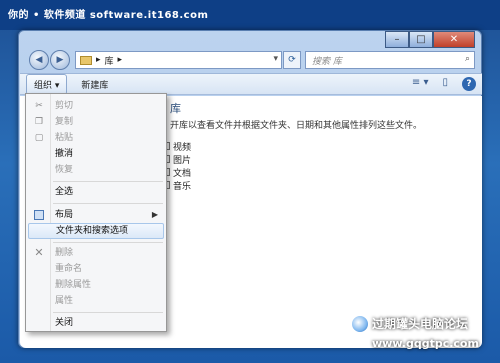 This screenshot has height=363, width=500. Describe the element at coordinates (360, 324) in the screenshot. I see `forum-logo-icon` at that location.